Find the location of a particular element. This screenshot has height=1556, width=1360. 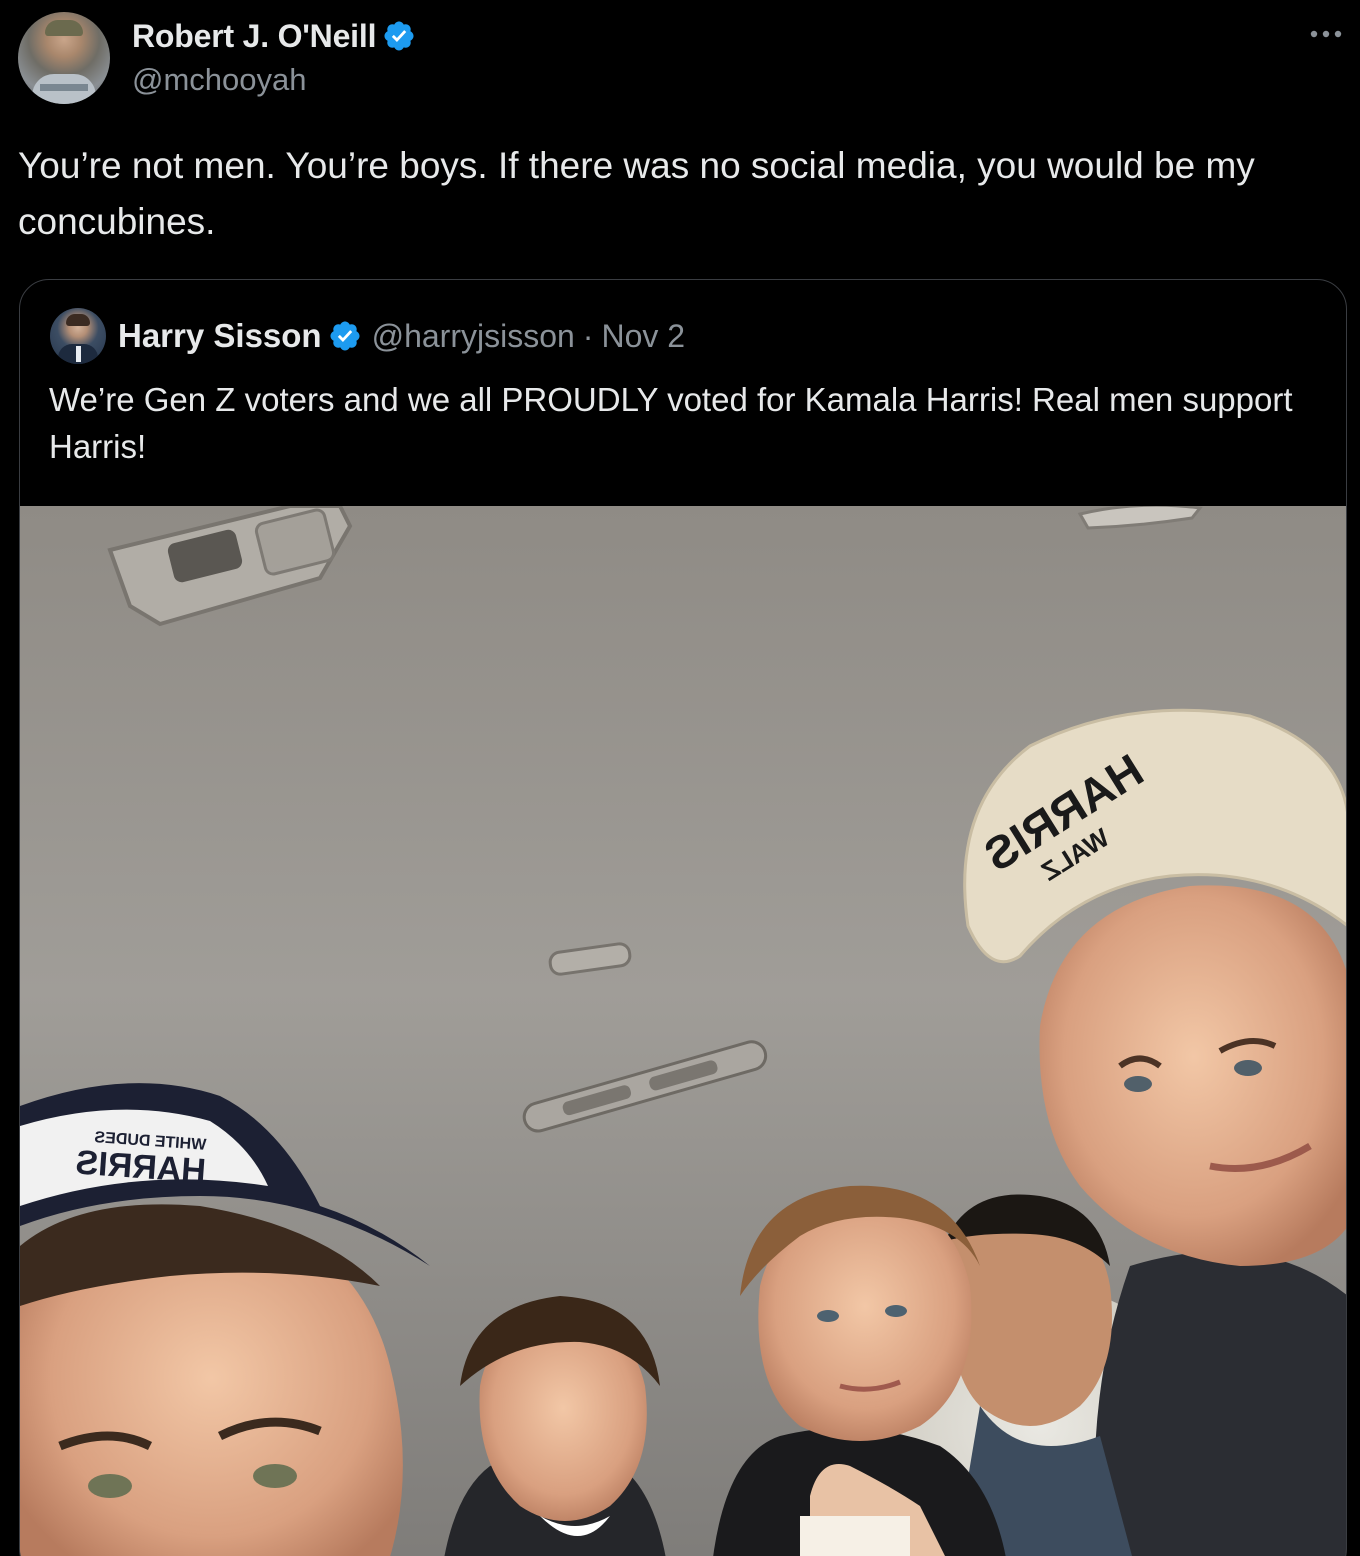

more-options-icon is located at coordinates (1326, 34).